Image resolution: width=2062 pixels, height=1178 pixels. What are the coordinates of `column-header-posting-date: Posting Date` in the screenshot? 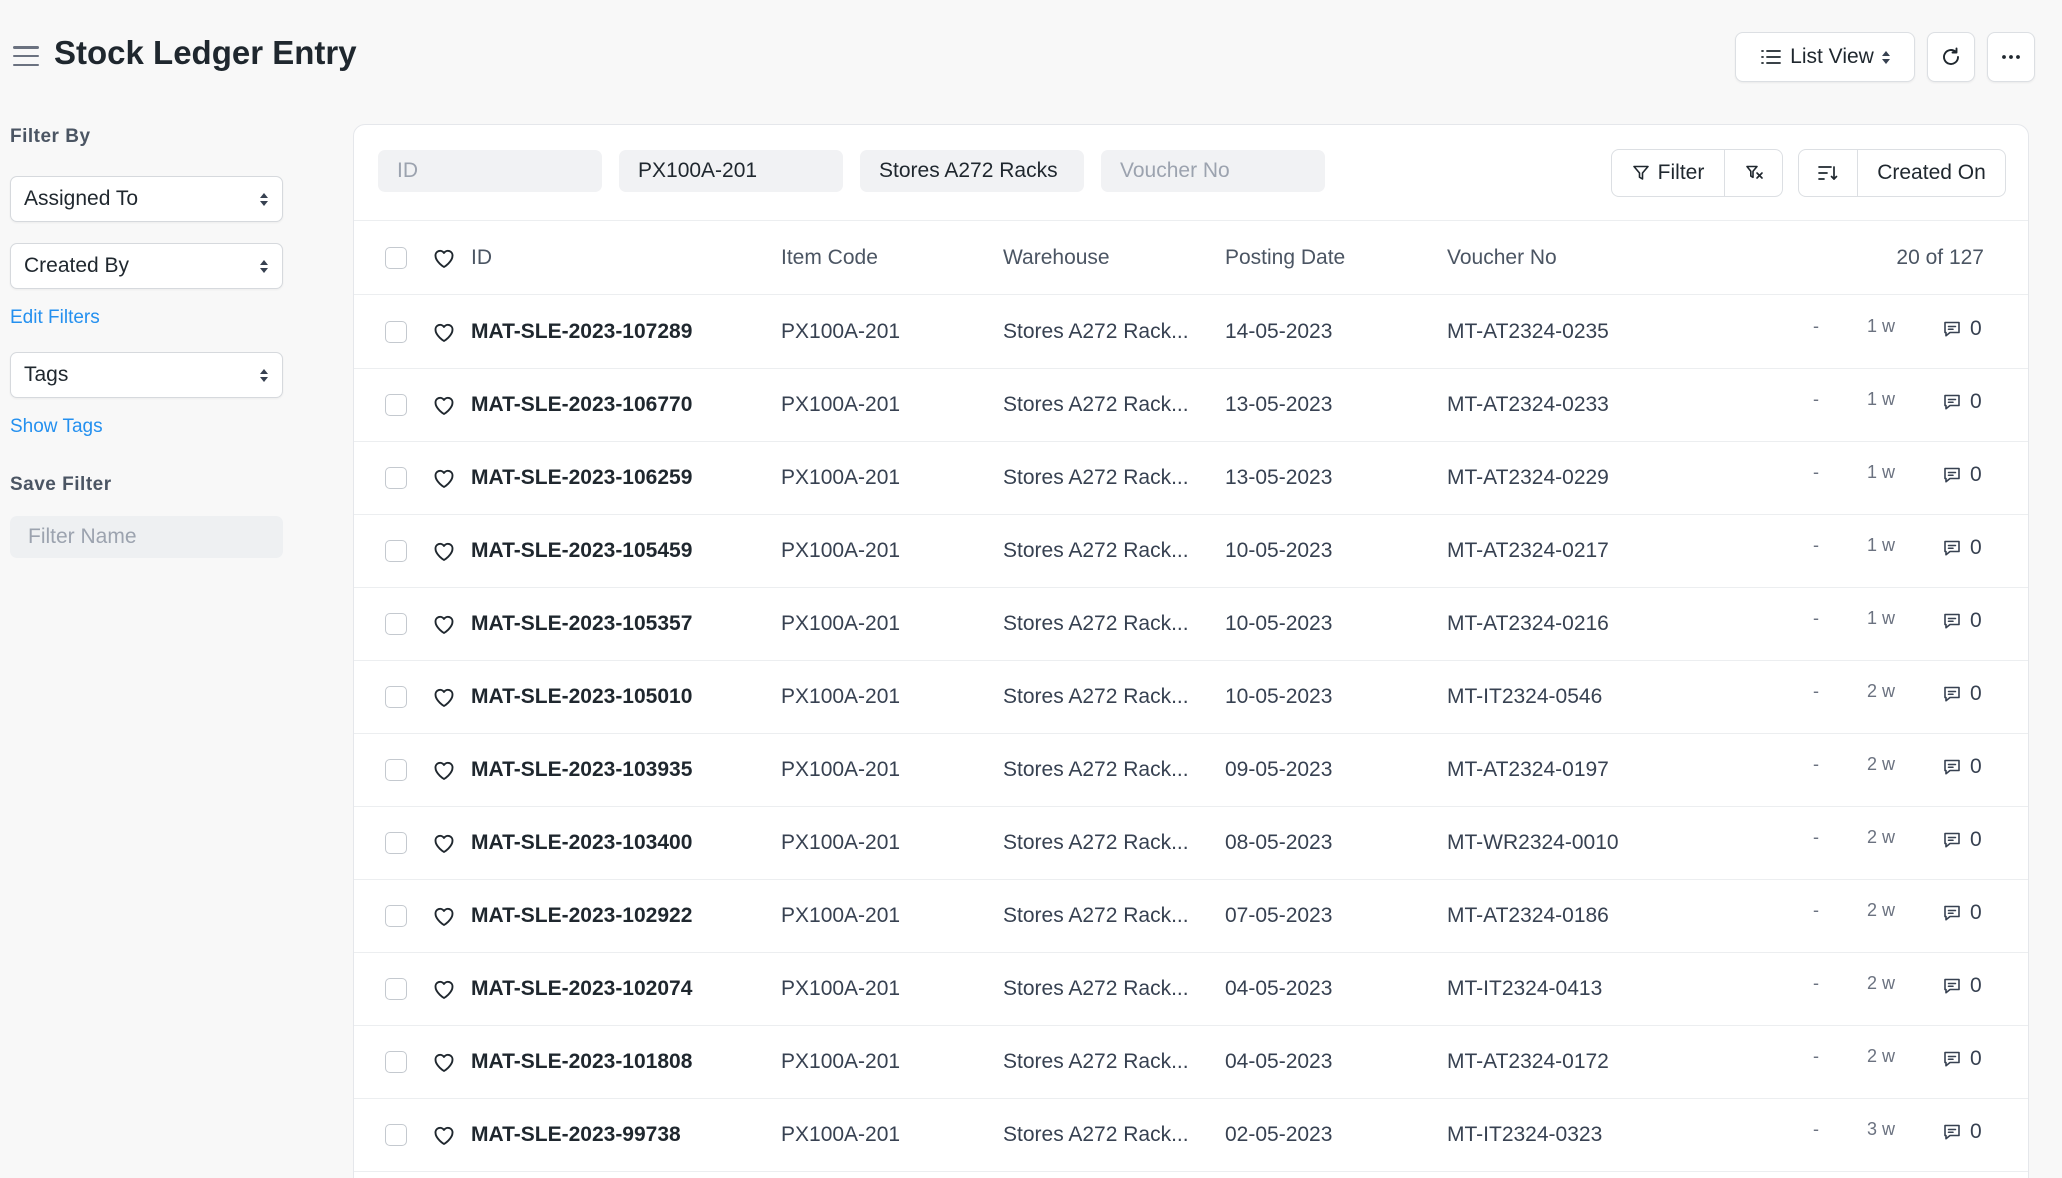 It's located at (1285, 257).